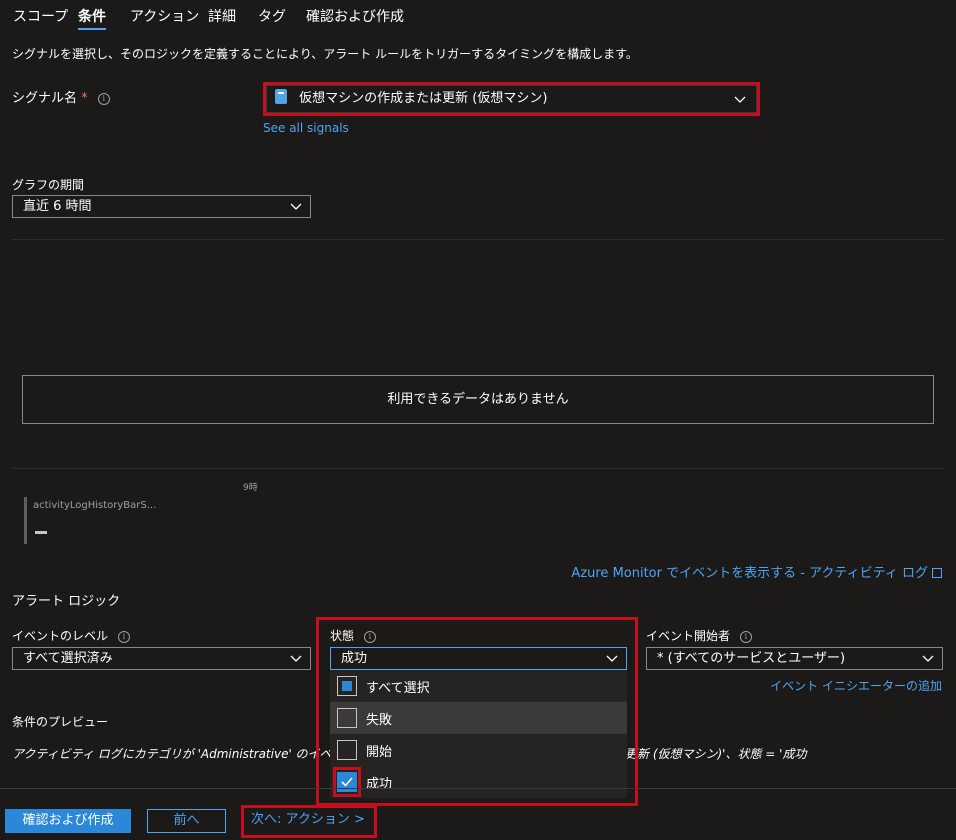  What do you see at coordinates (186, 821) in the screenshot?
I see `previous-button: 前へ` at bounding box center [186, 821].